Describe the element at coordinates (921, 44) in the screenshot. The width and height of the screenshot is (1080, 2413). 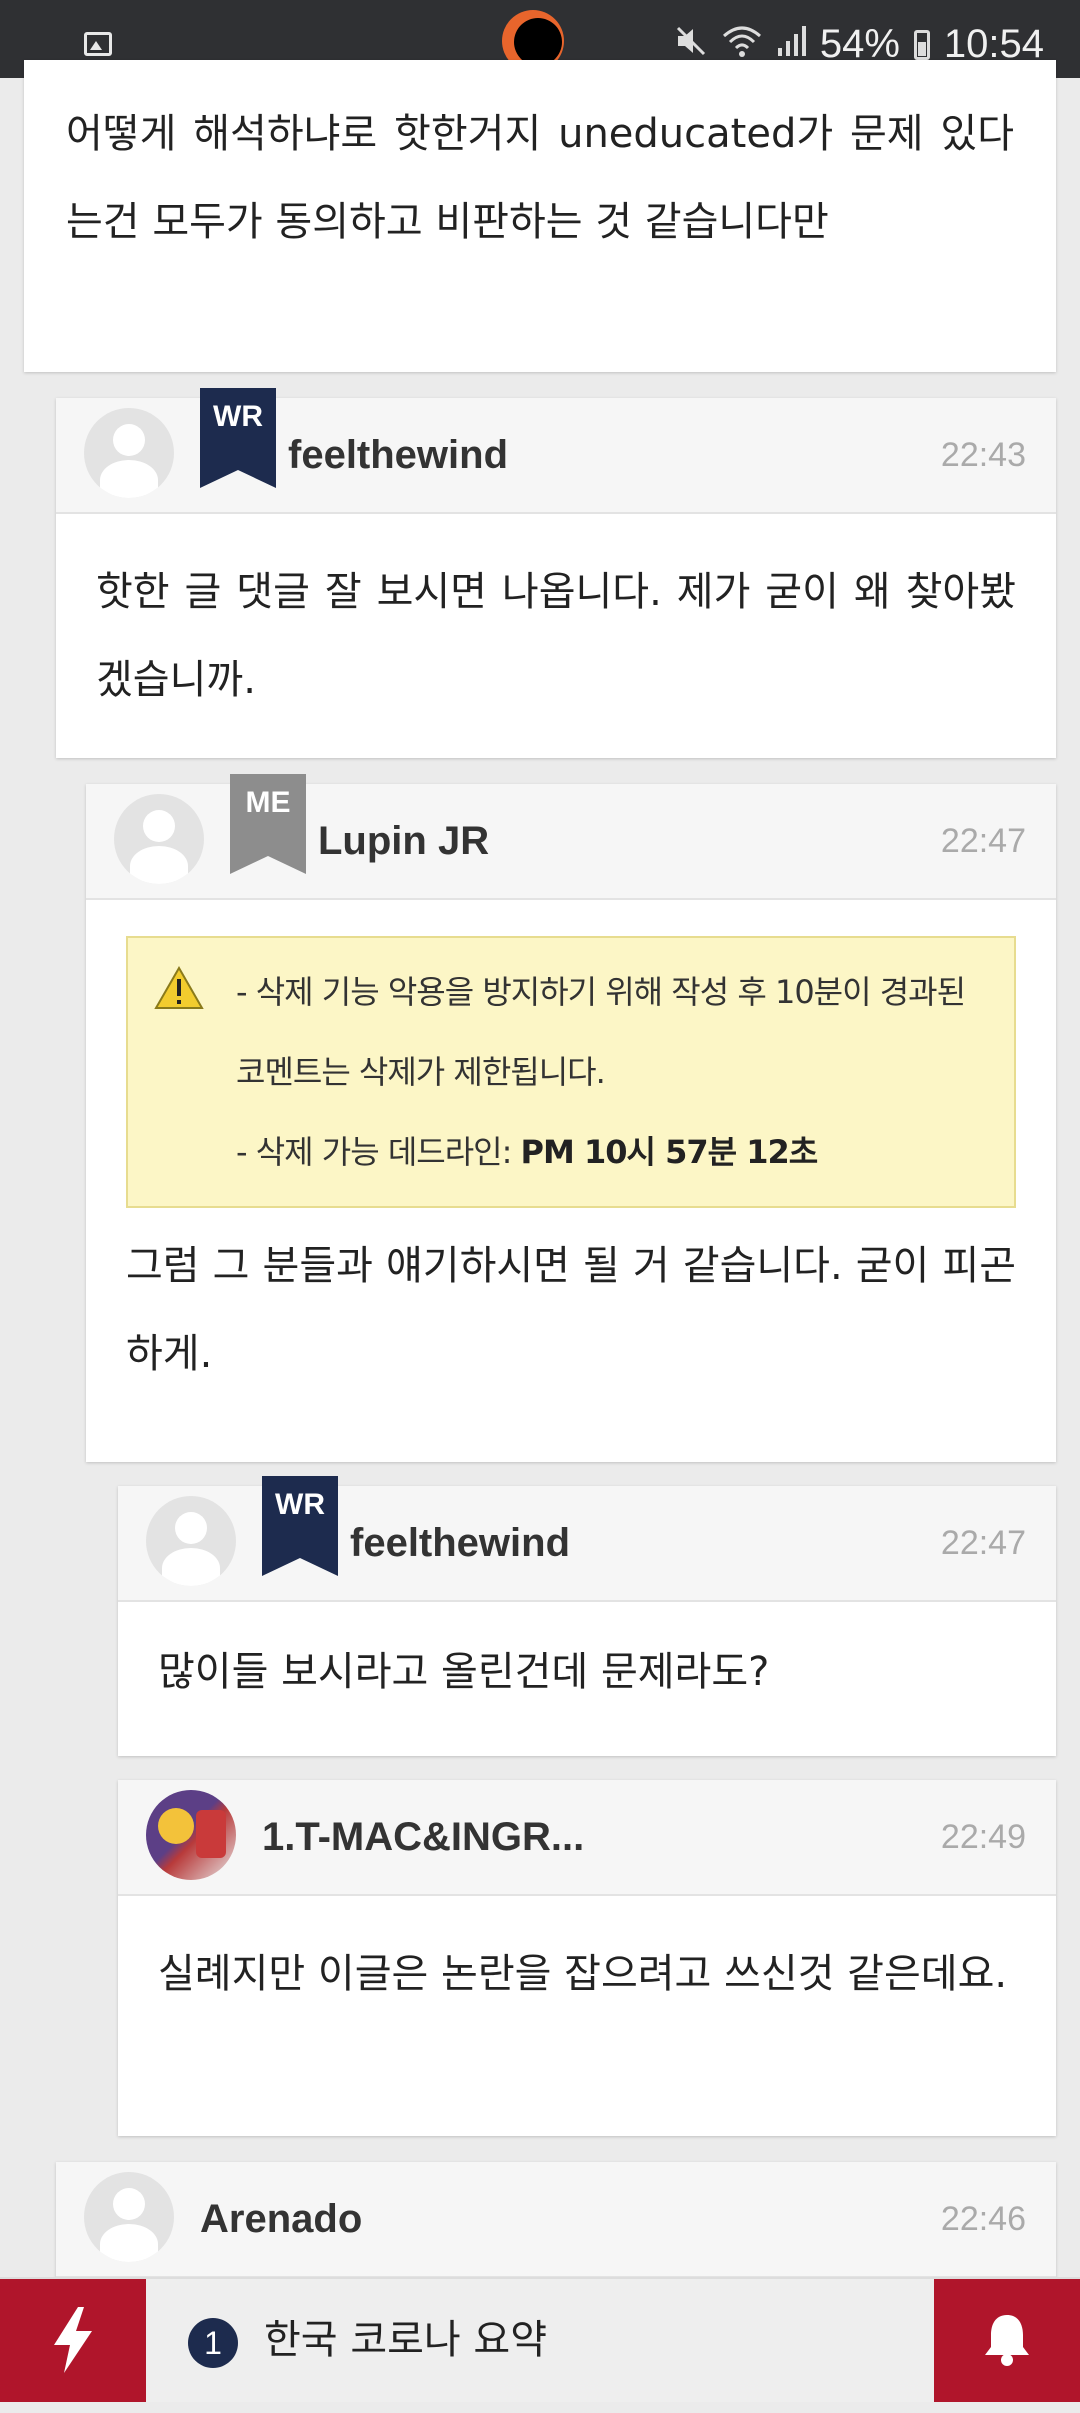
I see `battery-icon` at that location.